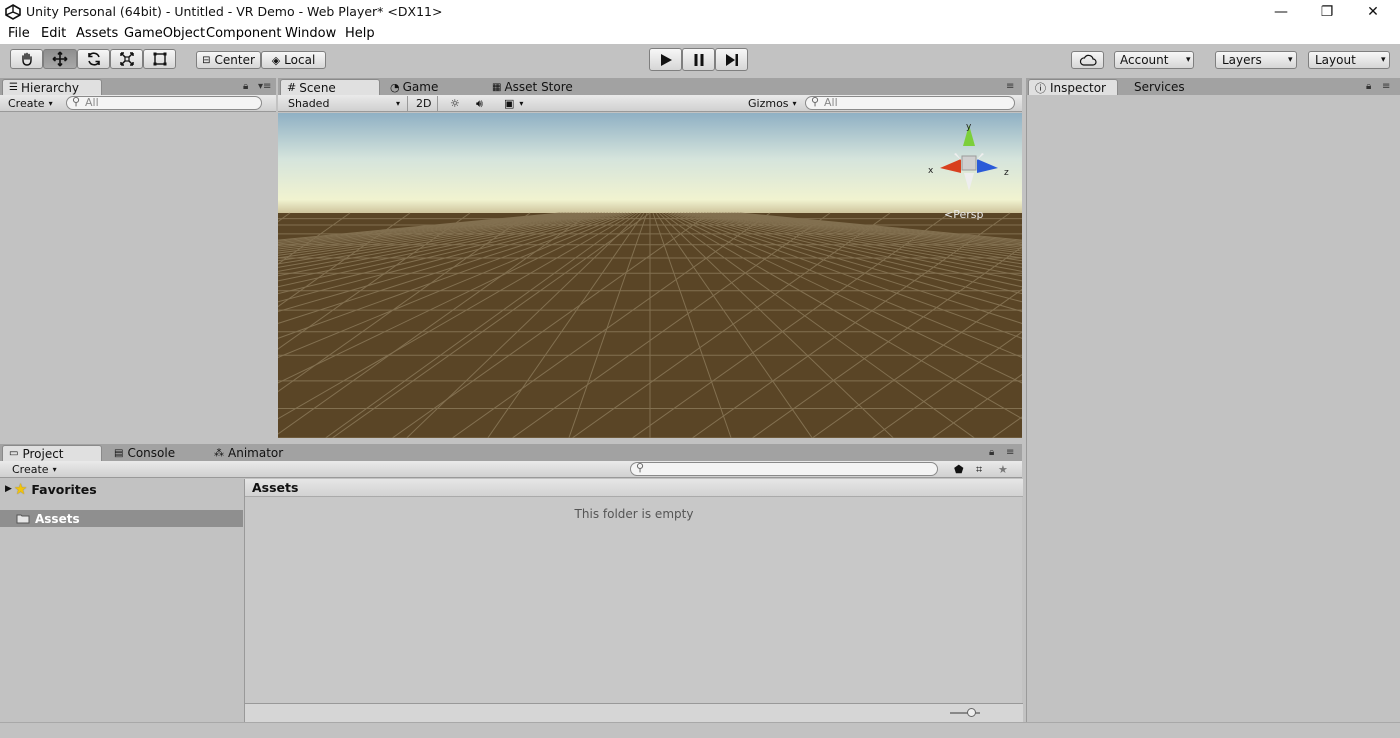  I want to click on shading-dropdown: Shaded ▾, so click(346, 103).